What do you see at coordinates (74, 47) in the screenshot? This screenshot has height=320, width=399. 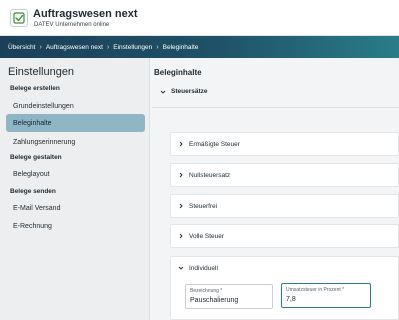 I see `breadcrumb-item-auftragswesen: Auftragswesen next` at bounding box center [74, 47].